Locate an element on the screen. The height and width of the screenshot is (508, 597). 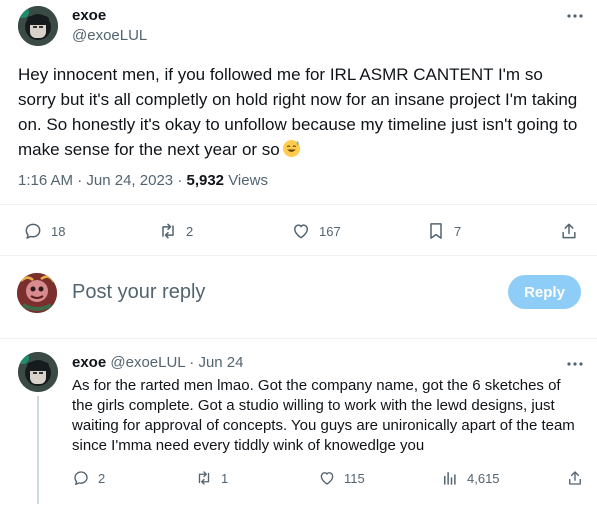
bookmark-action: 7 is located at coordinates (443, 231).